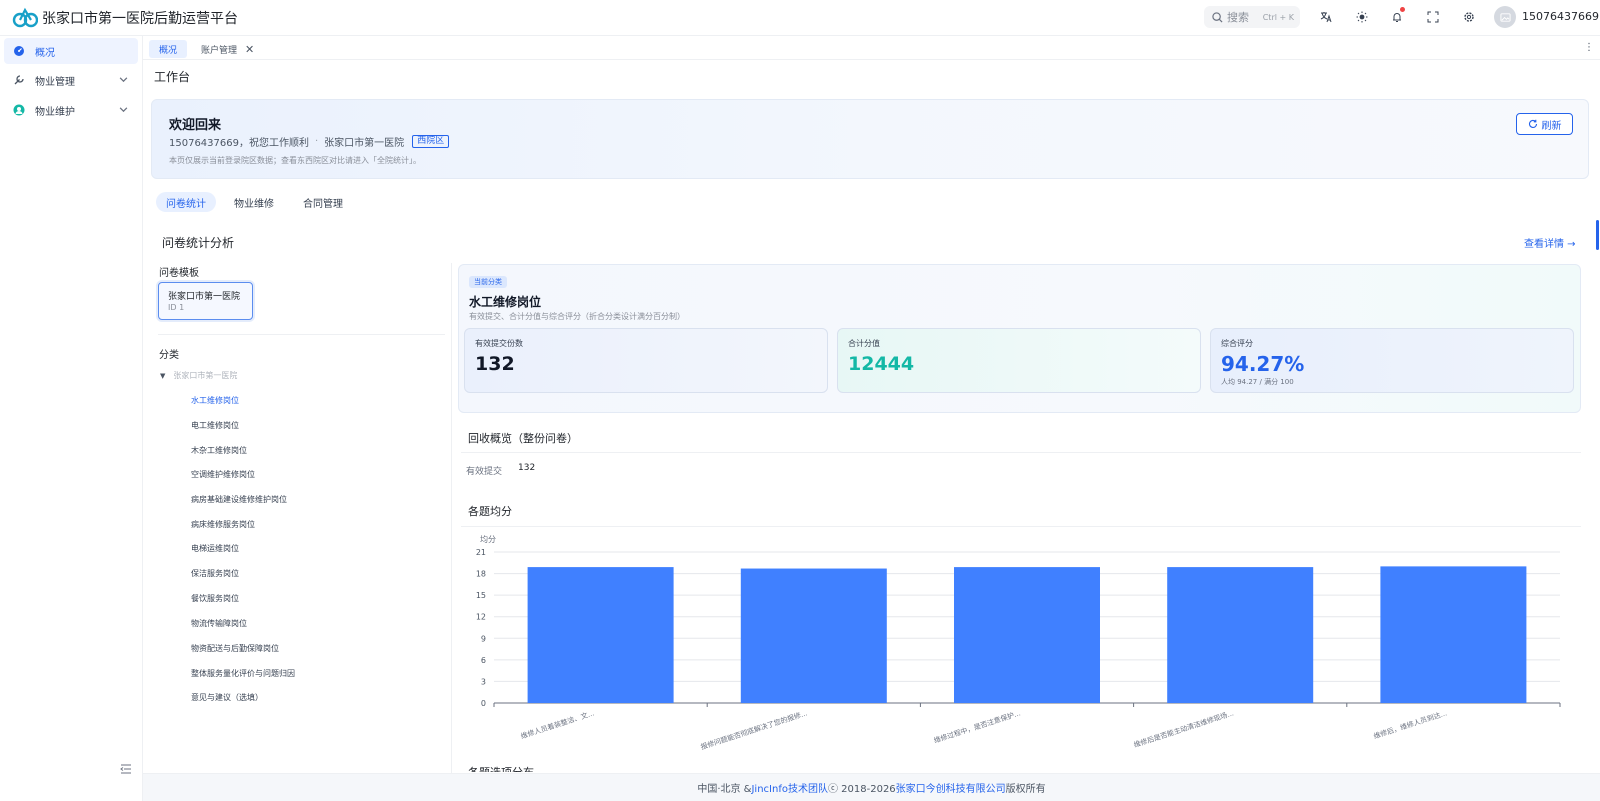 This screenshot has width=1600, height=801. I want to click on footer-prefix: 中国·北京 &, so click(724, 789).